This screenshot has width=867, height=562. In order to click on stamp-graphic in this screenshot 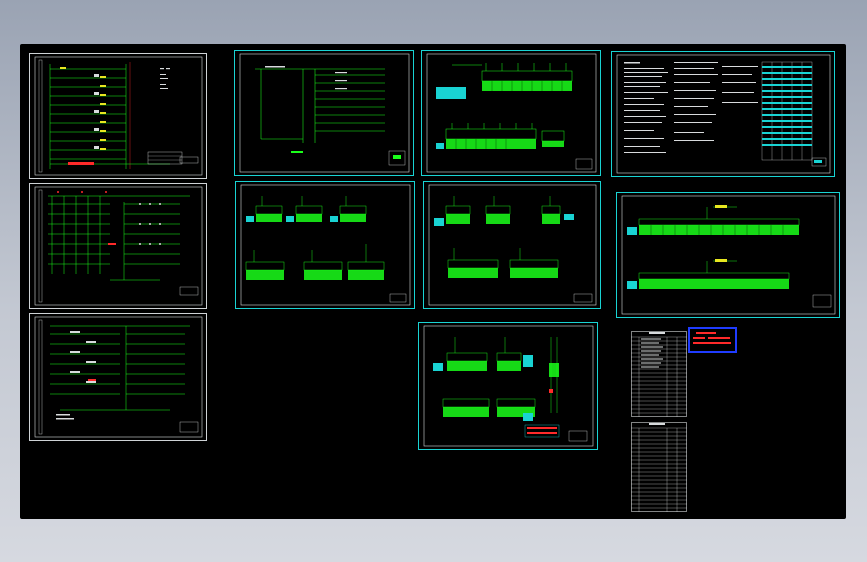, I will do `click(712, 338)`.